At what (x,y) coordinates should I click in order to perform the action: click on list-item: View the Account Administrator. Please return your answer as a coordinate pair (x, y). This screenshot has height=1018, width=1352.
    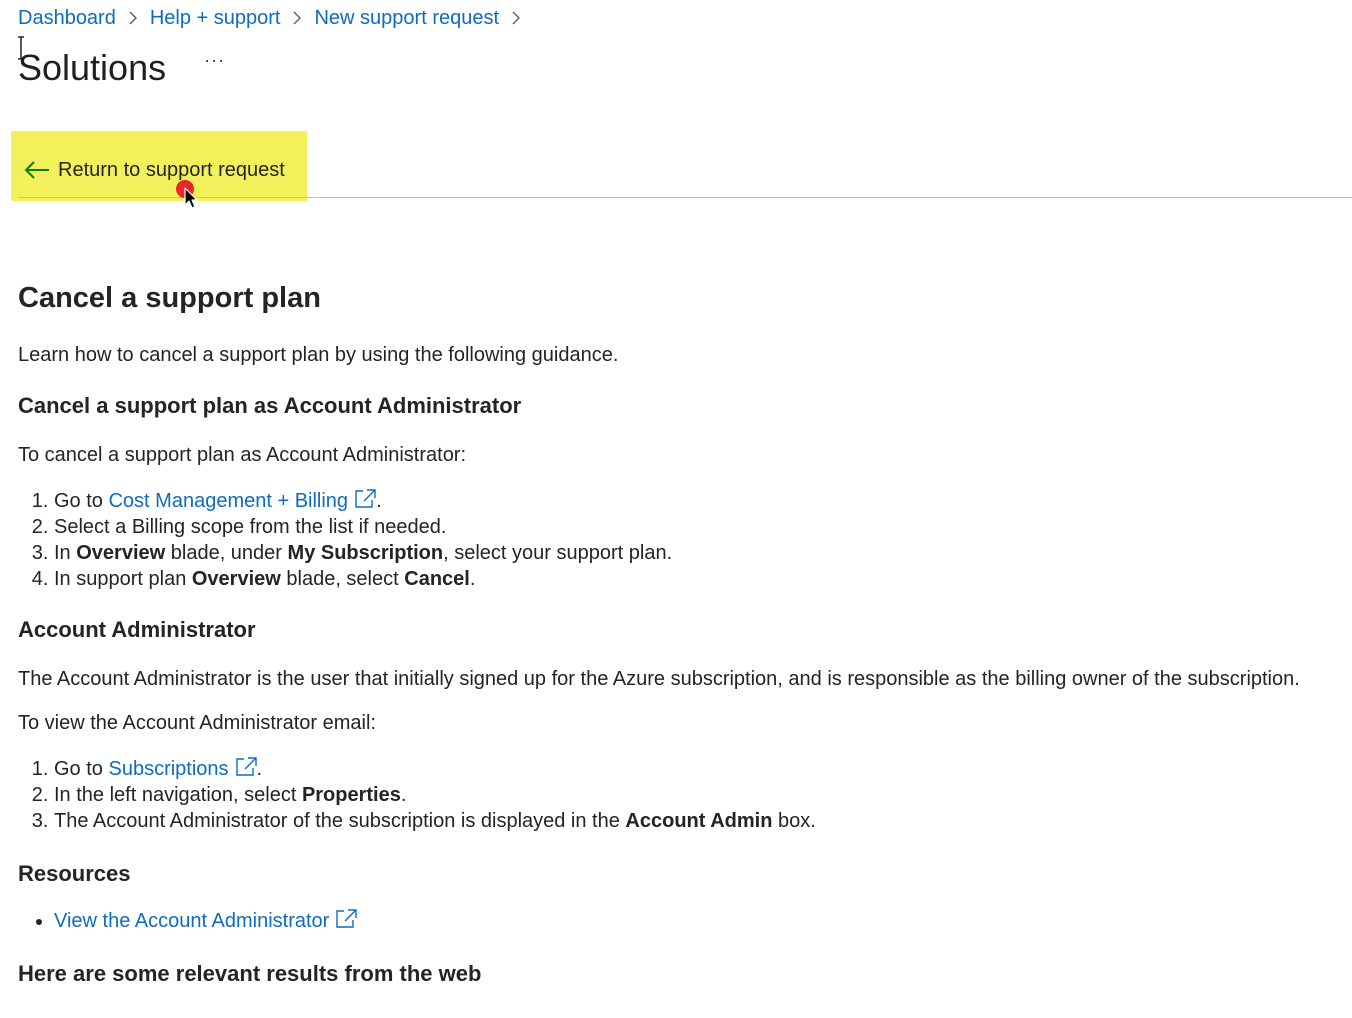
    Looking at the image, I should click on (696, 921).